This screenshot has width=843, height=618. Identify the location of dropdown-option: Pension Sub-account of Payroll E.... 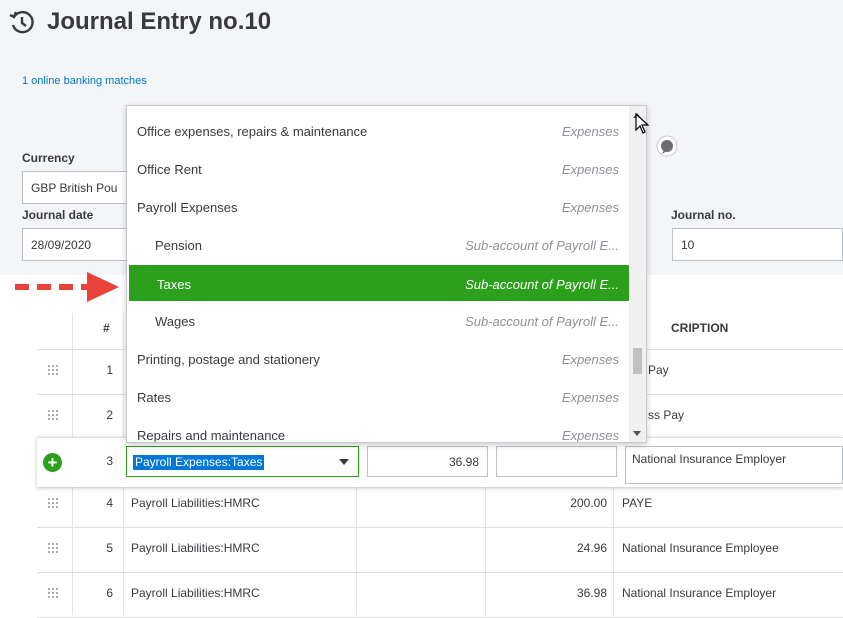
(378, 245).